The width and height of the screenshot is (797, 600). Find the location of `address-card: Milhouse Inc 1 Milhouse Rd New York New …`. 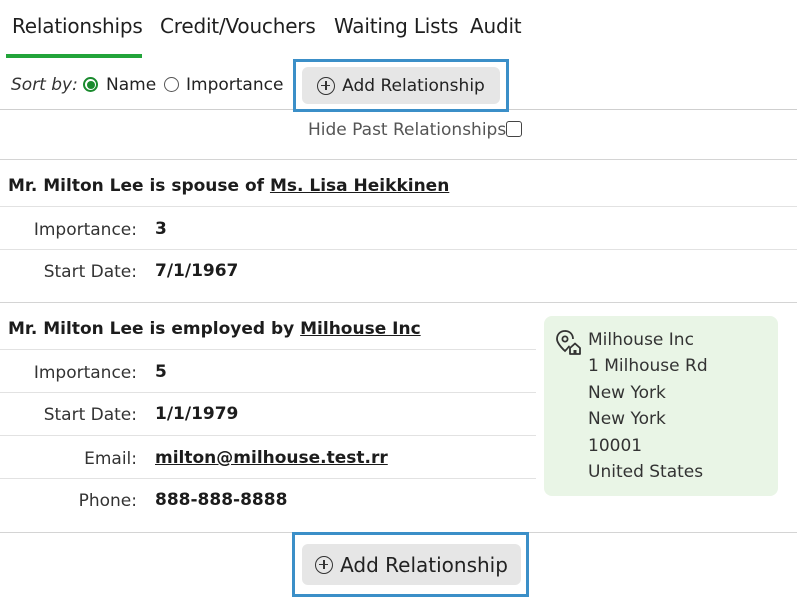

address-card: Milhouse Inc 1 Milhouse Rd New York New … is located at coordinates (661, 406).